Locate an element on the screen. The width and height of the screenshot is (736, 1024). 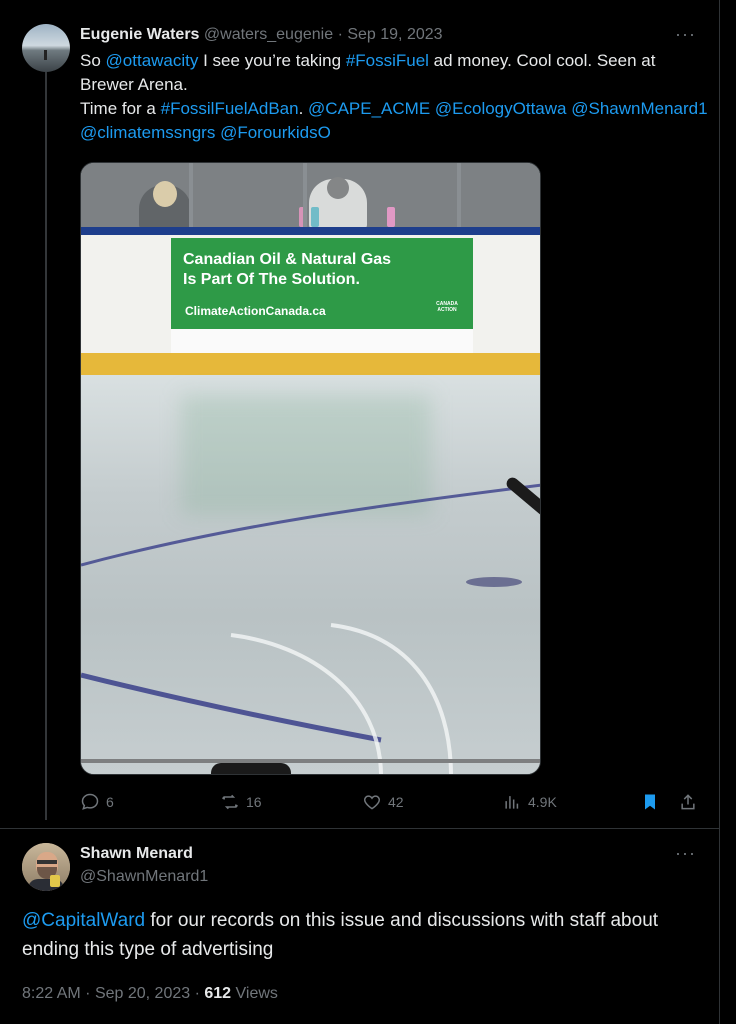
bench-rail is located at coordinates (310, 761).